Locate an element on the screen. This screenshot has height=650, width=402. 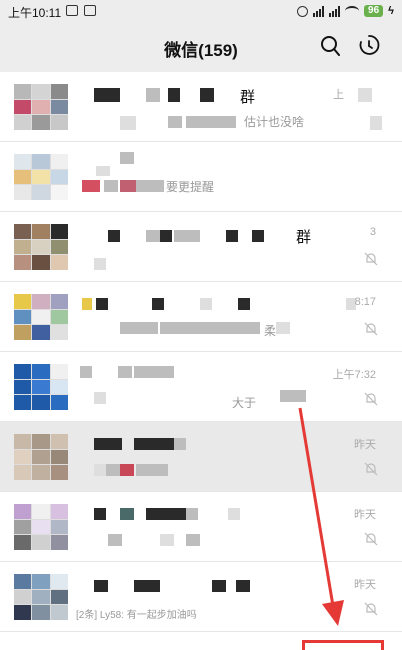
chat-preview: 柔 is located at coordinates (270, 331).